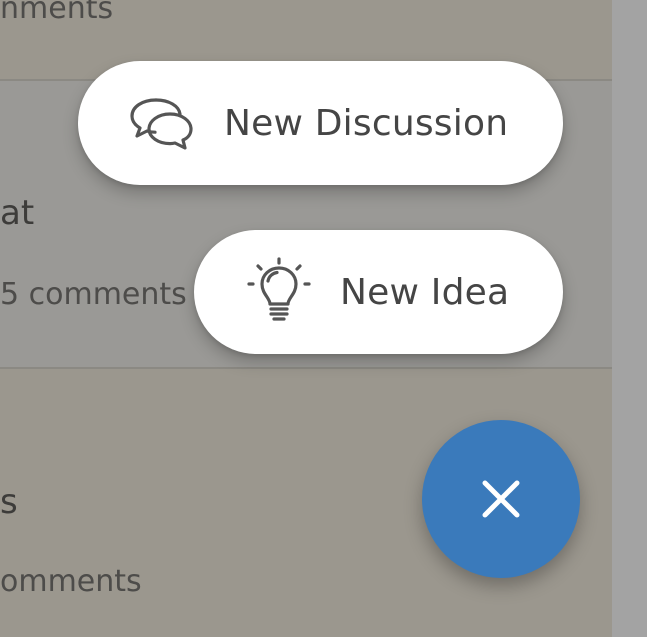 The image size is (647, 637). What do you see at coordinates (9, 502) in the screenshot?
I see `item-title: s` at bounding box center [9, 502].